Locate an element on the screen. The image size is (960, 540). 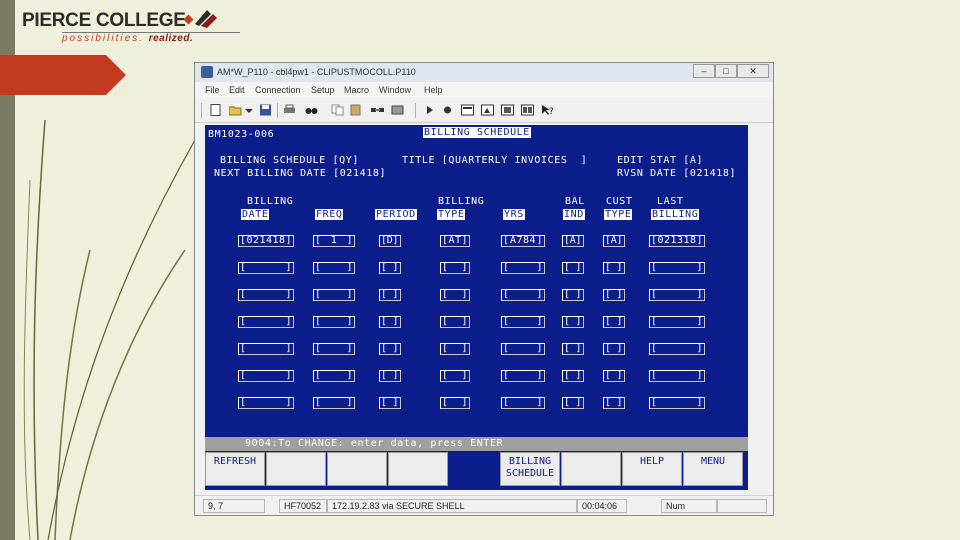
minimize-button: – is located at coordinates (704, 71).